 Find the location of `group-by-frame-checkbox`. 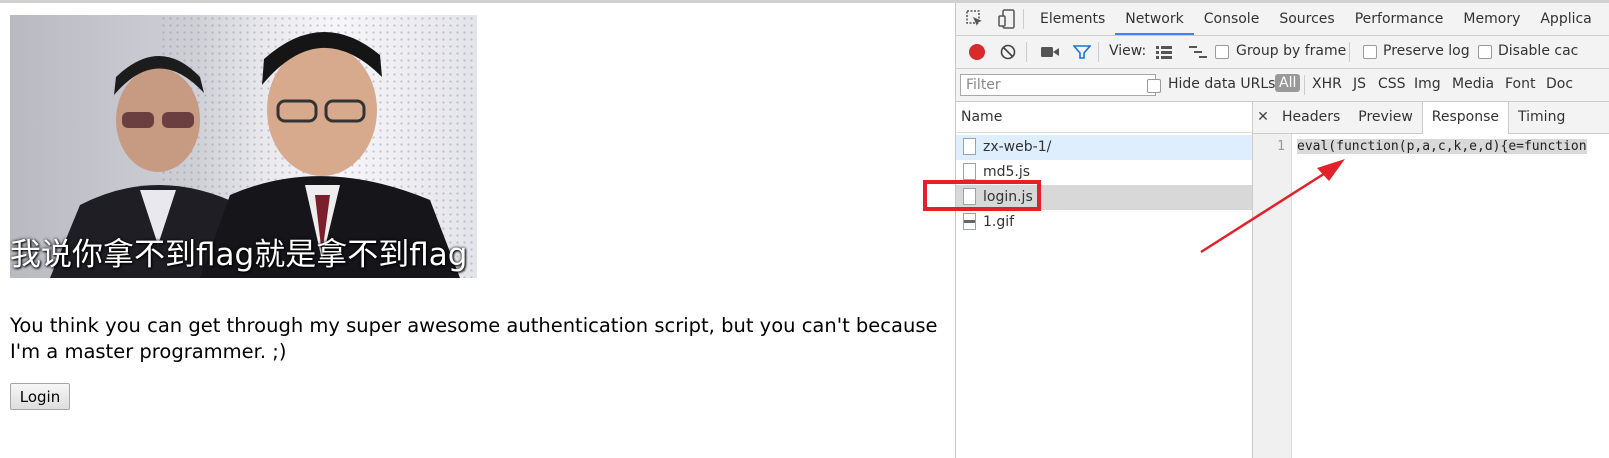

group-by-frame-checkbox is located at coordinates (1222, 52).